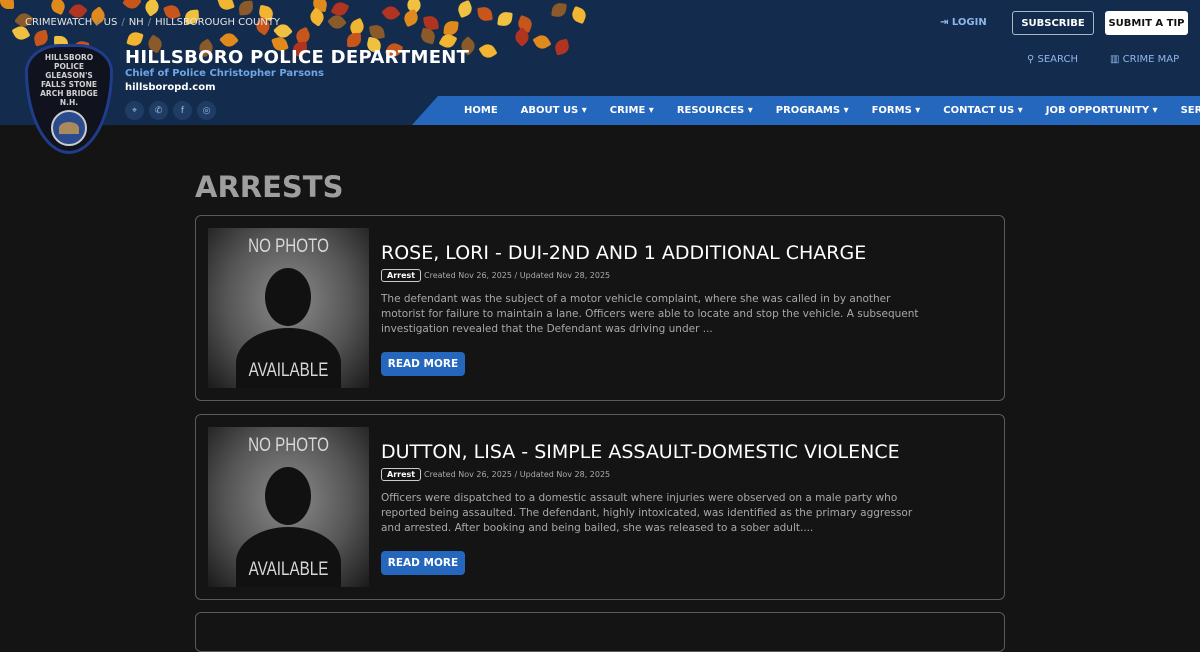 The image size is (1200, 652). Describe the element at coordinates (111, 22) in the screenshot. I see `breadcrumb-us: US` at that location.